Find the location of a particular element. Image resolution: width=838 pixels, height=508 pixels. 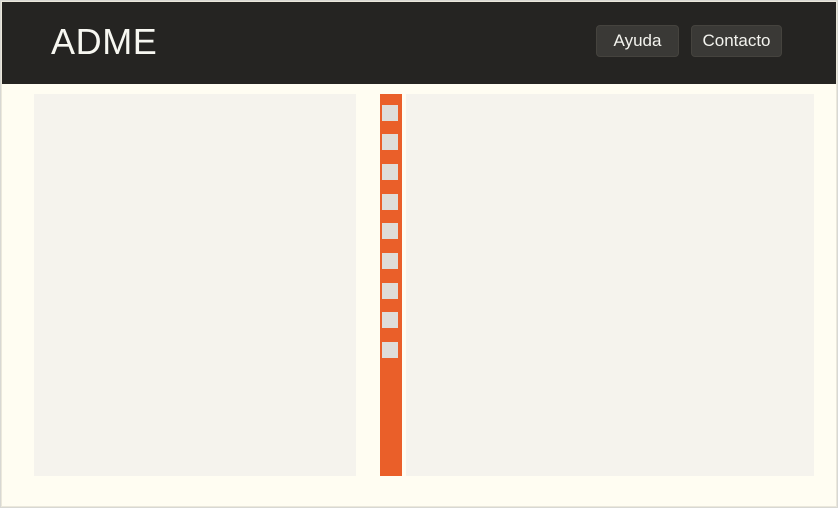

vertical-icon-rail is located at coordinates (391, 285).